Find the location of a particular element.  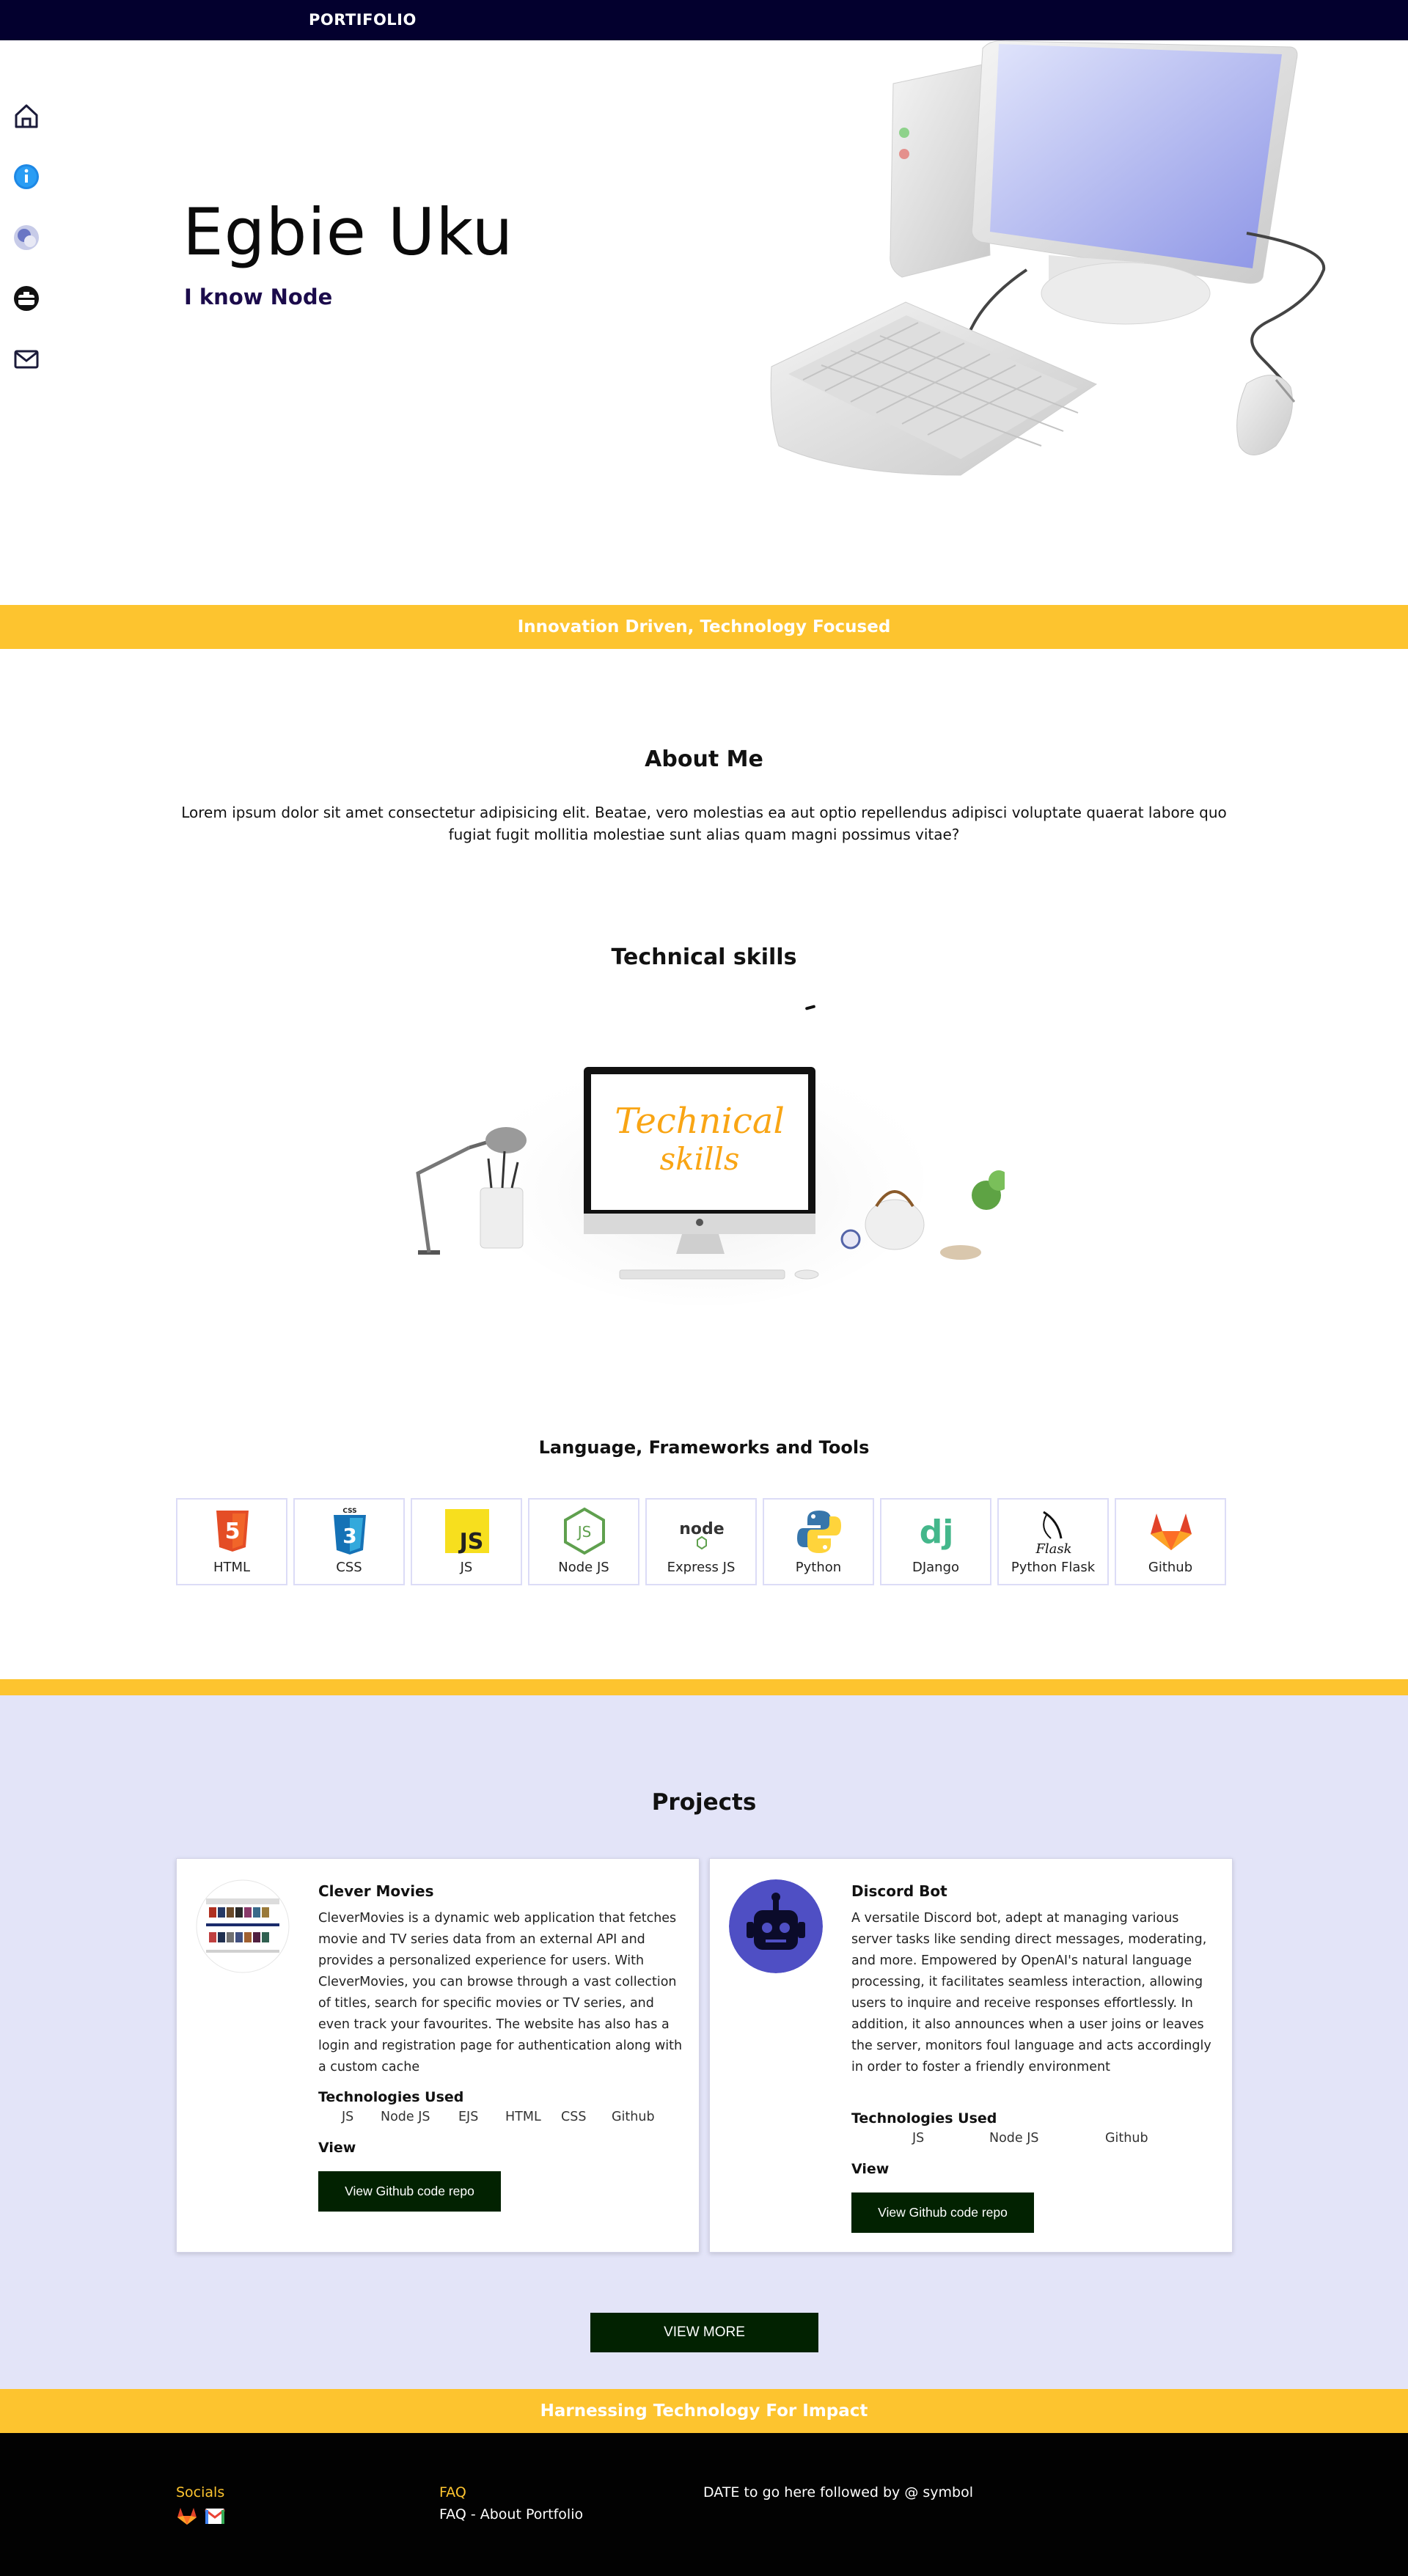

discord-bot-robot-icon is located at coordinates (776, 1926).